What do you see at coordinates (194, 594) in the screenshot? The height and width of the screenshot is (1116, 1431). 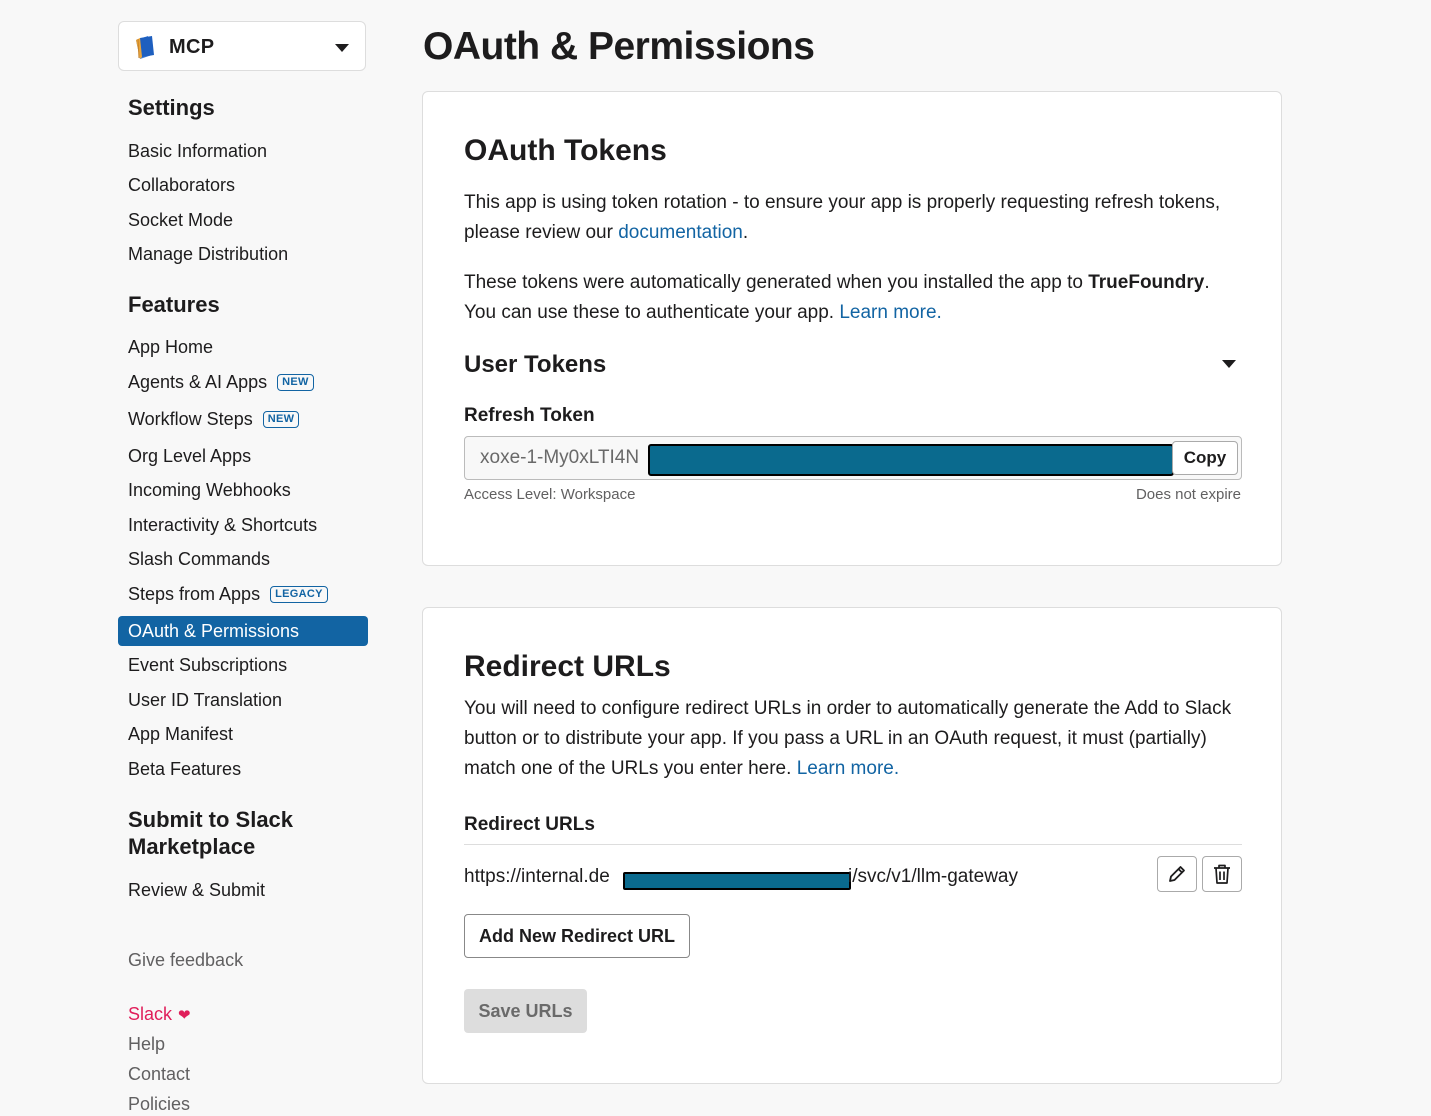 I see `sidebar-item-label: Steps from Apps` at bounding box center [194, 594].